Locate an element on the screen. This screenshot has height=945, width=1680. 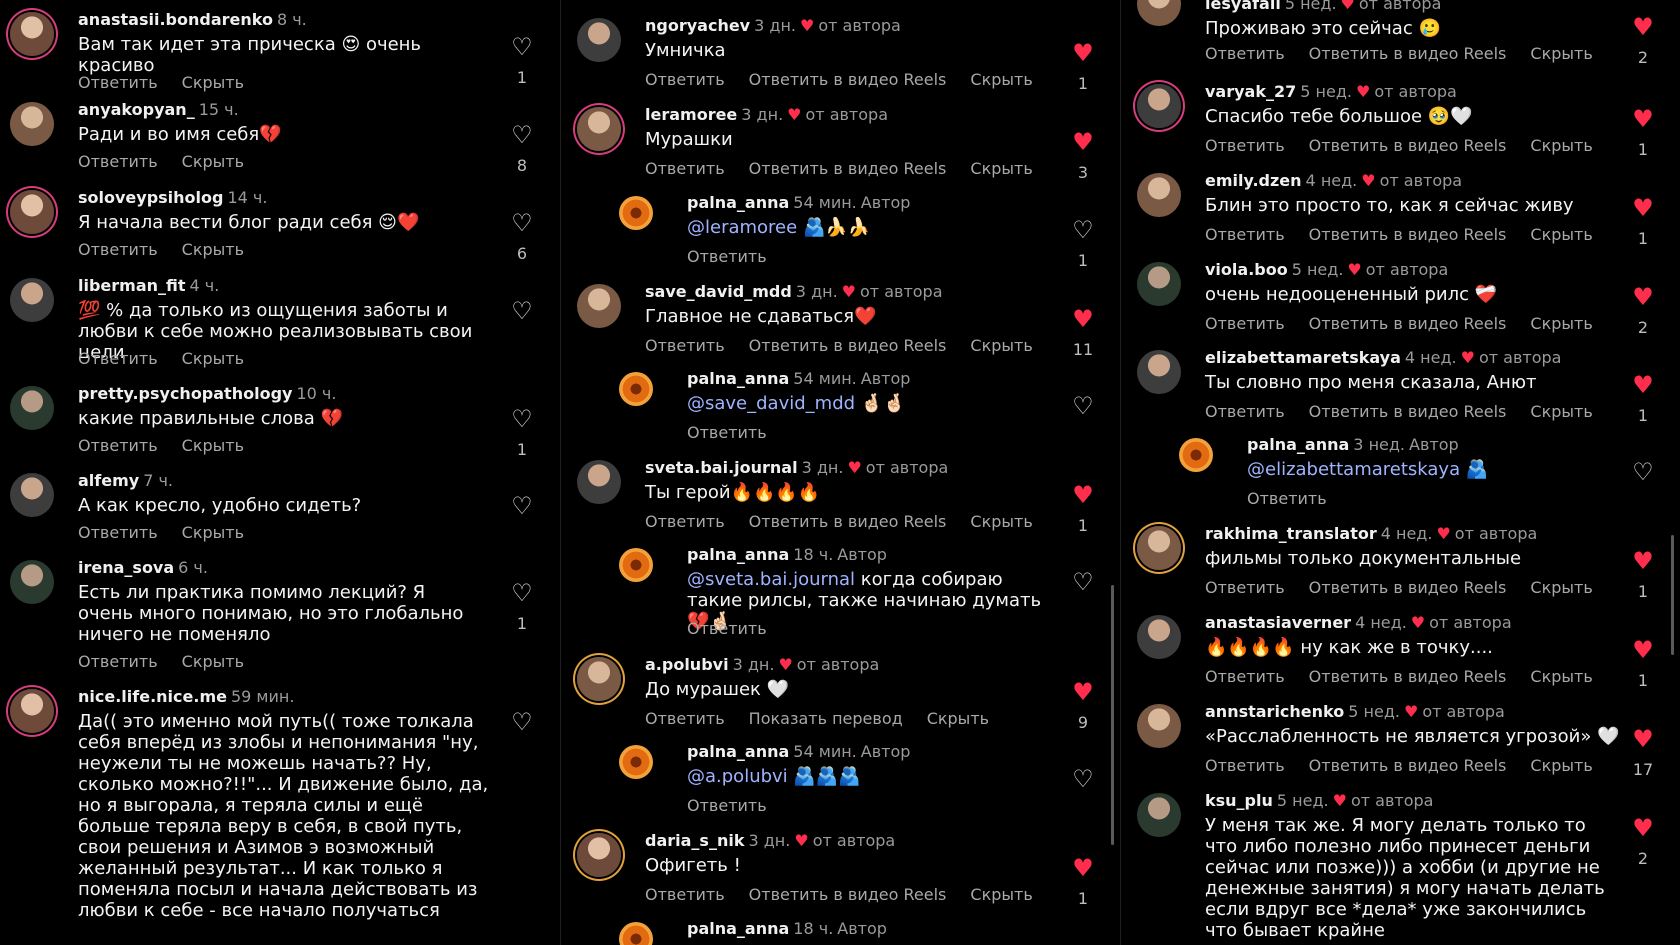
username: anastasiaverner is located at coordinates (1278, 622).